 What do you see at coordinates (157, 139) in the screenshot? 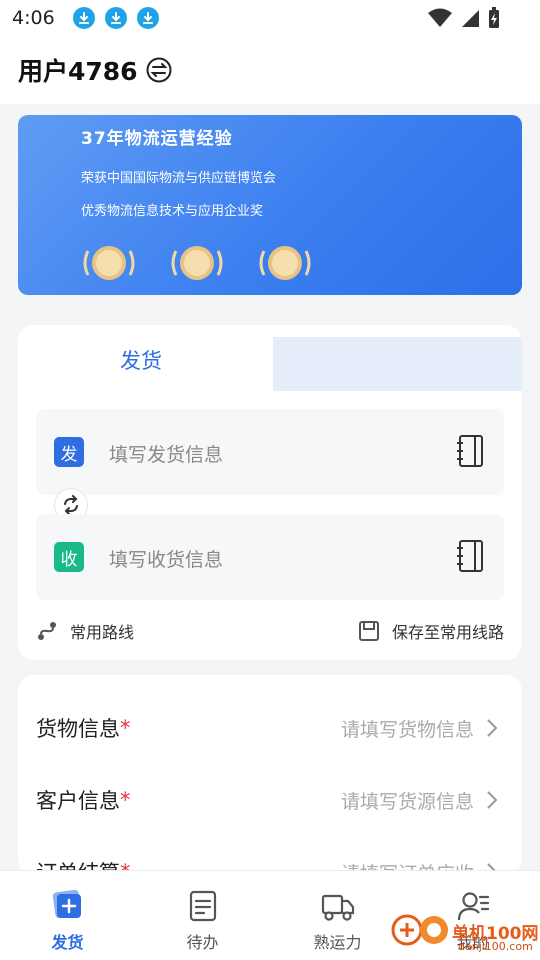
I see `banner-title: 37年物流运营经验` at bounding box center [157, 139].